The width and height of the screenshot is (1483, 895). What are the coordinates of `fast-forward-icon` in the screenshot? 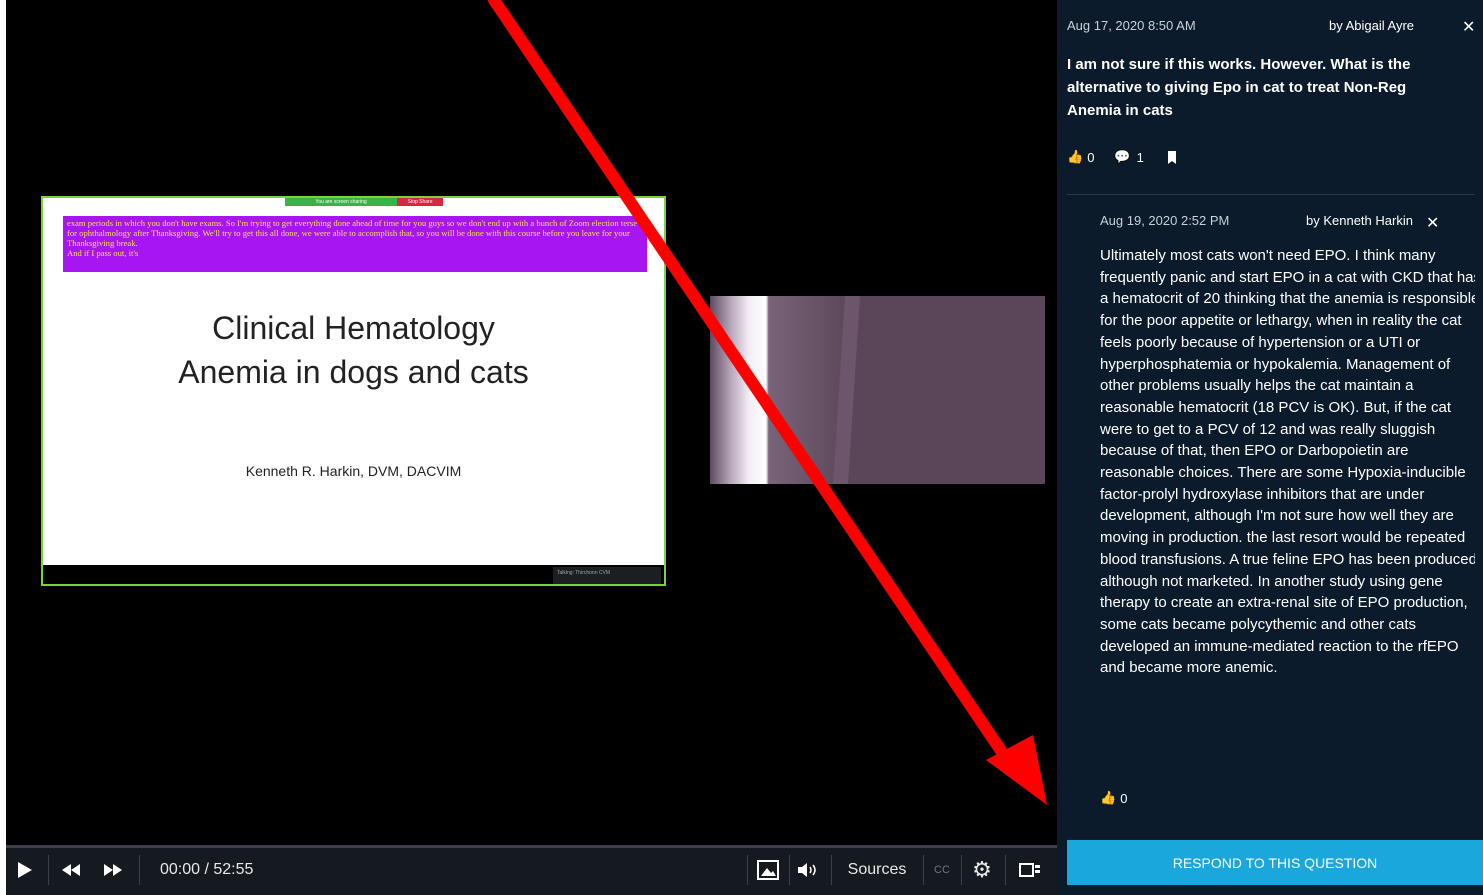 It's located at (113, 870).